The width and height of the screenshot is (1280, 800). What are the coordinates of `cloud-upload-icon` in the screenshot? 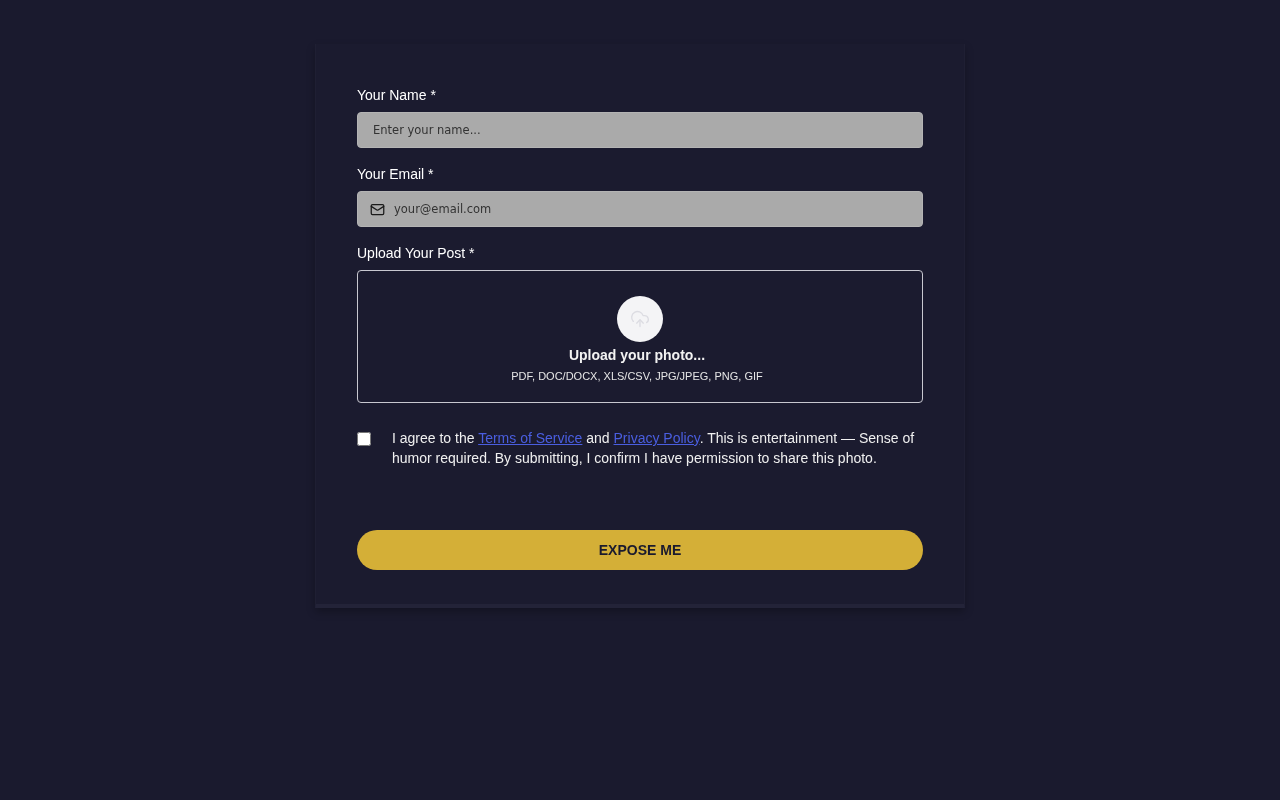 It's located at (640, 319).